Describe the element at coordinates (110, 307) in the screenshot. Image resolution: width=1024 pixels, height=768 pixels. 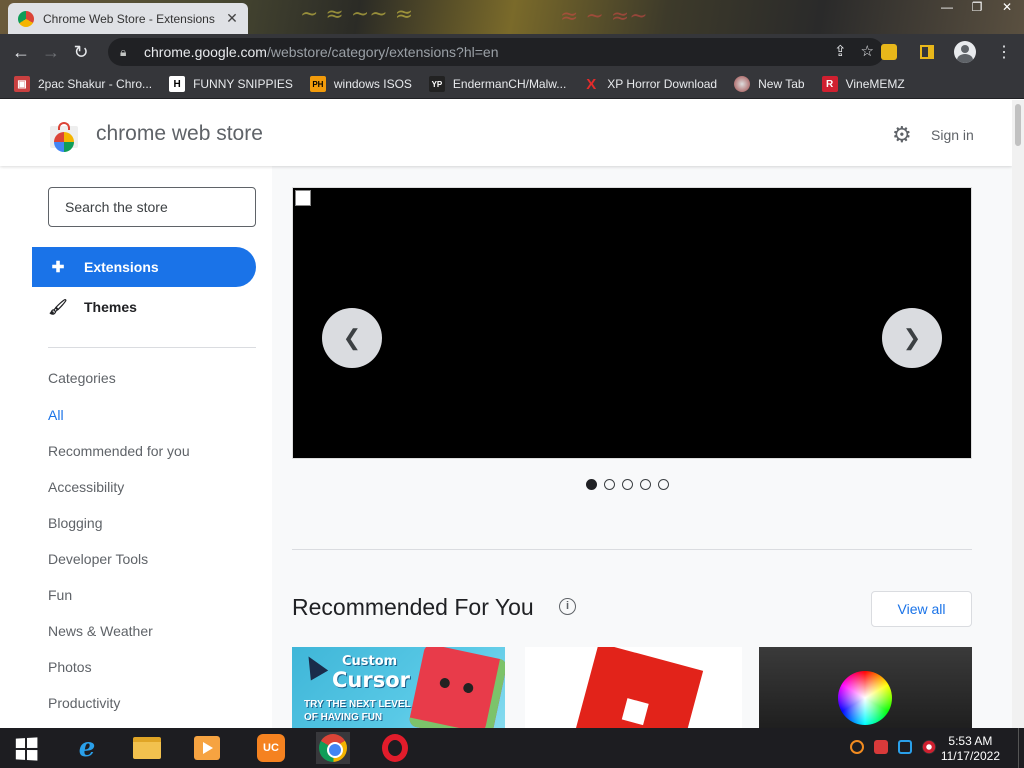
I see `sidebar-item-label: Themes` at that location.